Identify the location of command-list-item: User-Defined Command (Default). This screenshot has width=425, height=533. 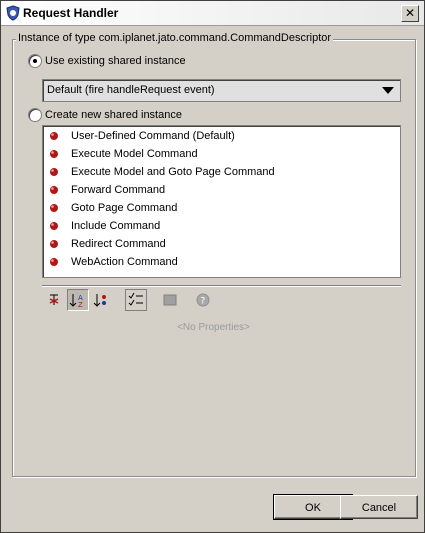
(221, 137).